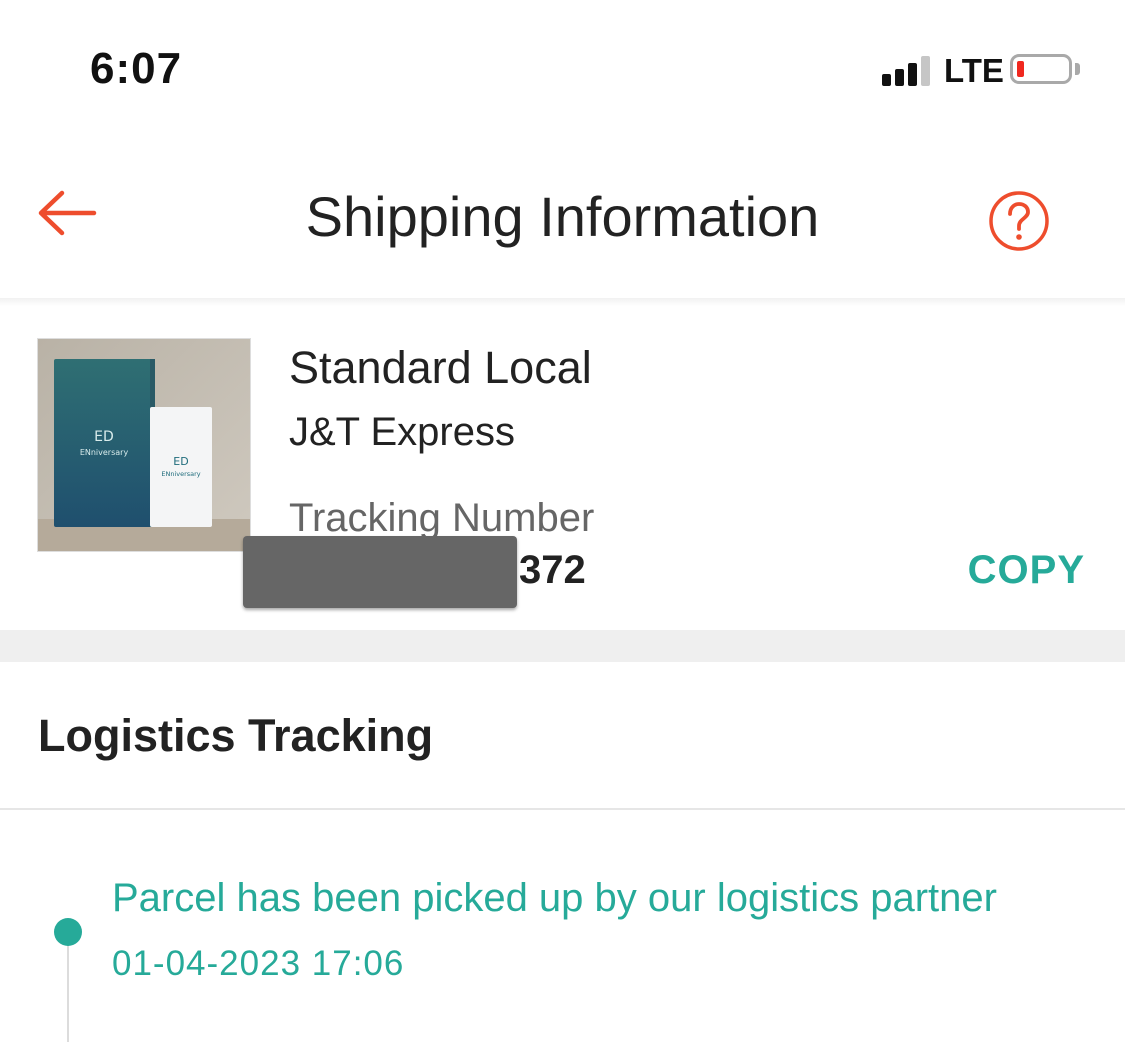 The height and width of the screenshot is (1042, 1125). I want to click on battery-icon, so click(1041, 69).